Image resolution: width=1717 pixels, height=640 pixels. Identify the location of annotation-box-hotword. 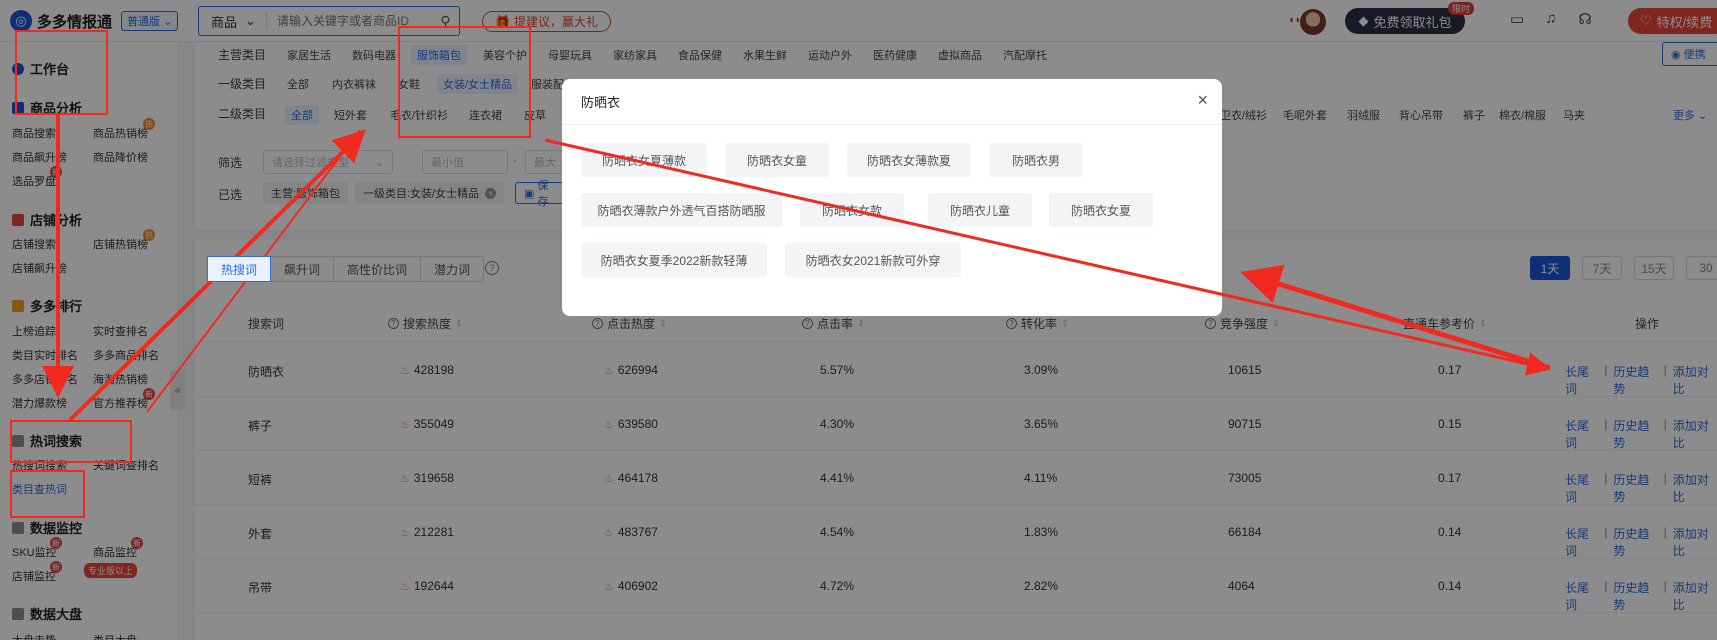
(71, 441).